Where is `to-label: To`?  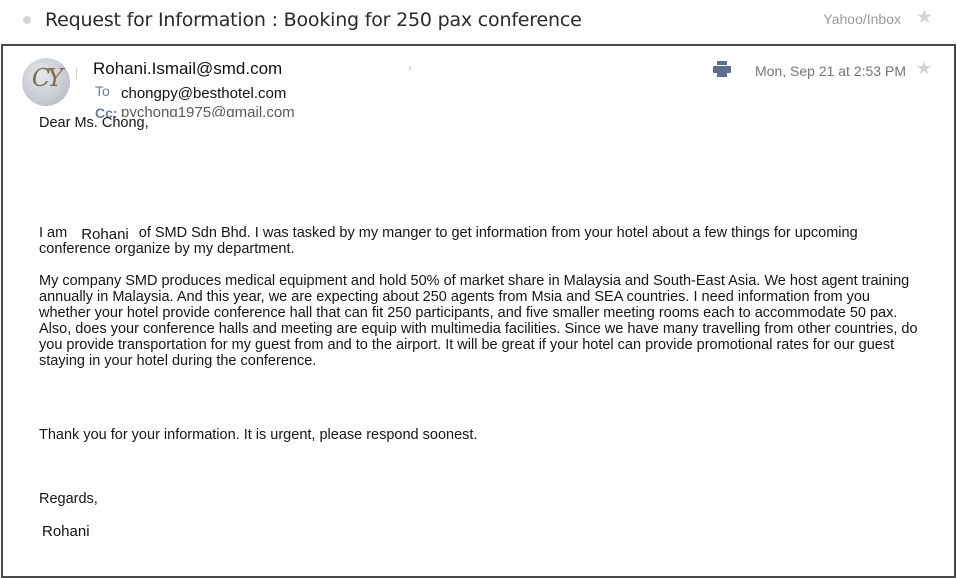
to-label: To is located at coordinates (102, 91).